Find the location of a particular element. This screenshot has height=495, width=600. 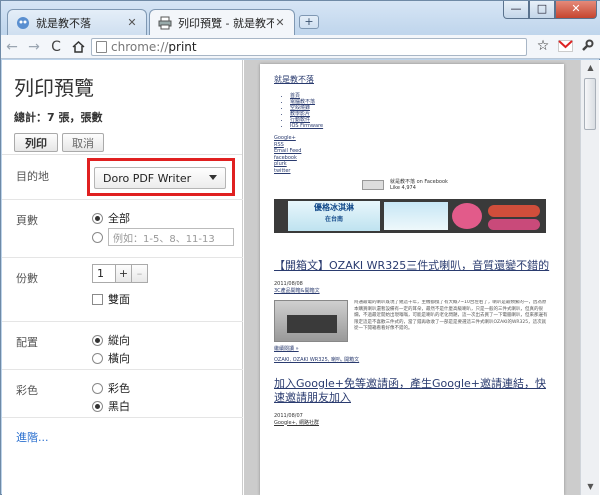

maximize-button: □ is located at coordinates (542, 10).